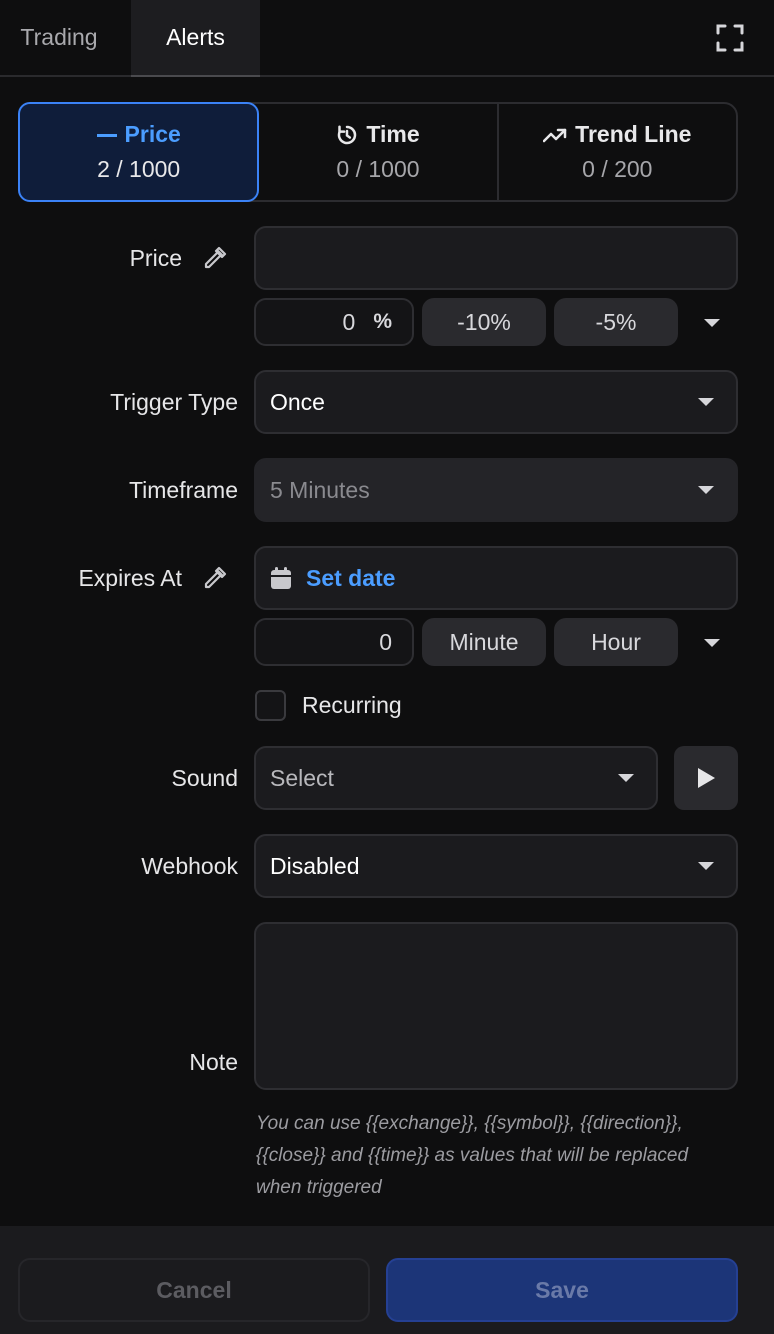 The image size is (774, 1334). I want to click on preset-minus-5-button: -5%, so click(616, 322).